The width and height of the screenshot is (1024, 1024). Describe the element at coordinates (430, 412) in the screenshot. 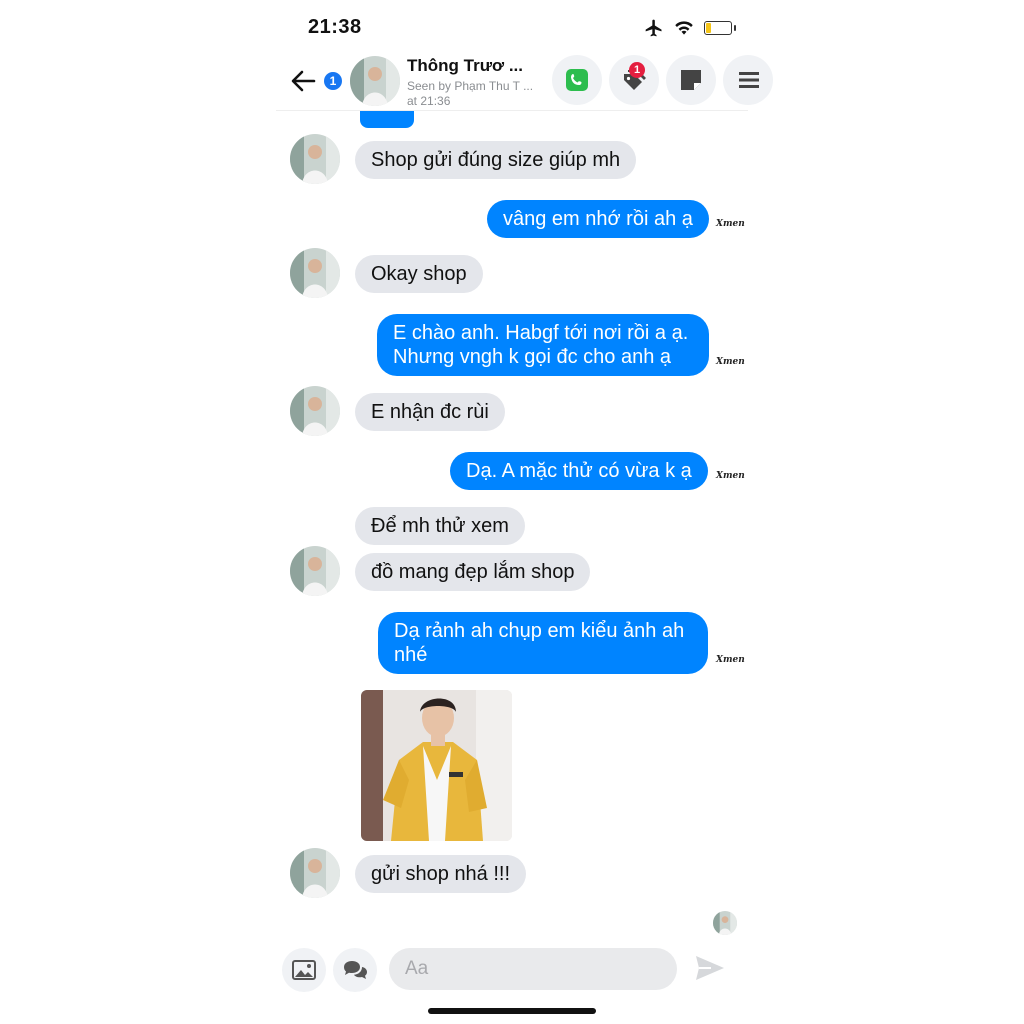

I see `message-incoming: E nhận đc rùi` at that location.